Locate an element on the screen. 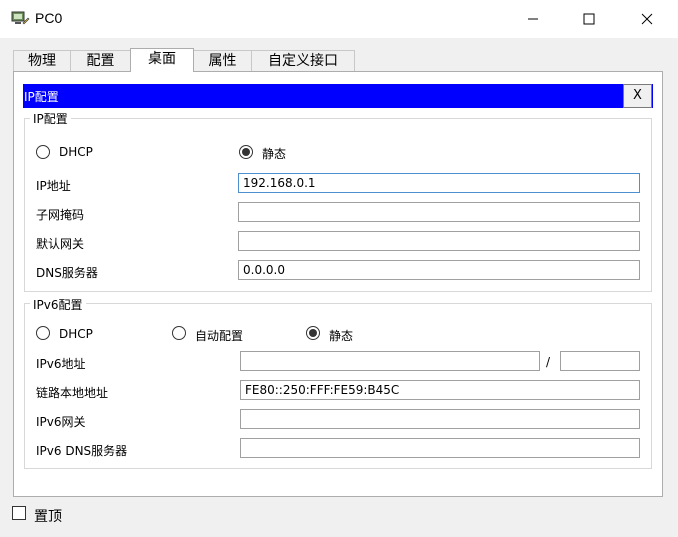  close-icon is located at coordinates (647, 19).